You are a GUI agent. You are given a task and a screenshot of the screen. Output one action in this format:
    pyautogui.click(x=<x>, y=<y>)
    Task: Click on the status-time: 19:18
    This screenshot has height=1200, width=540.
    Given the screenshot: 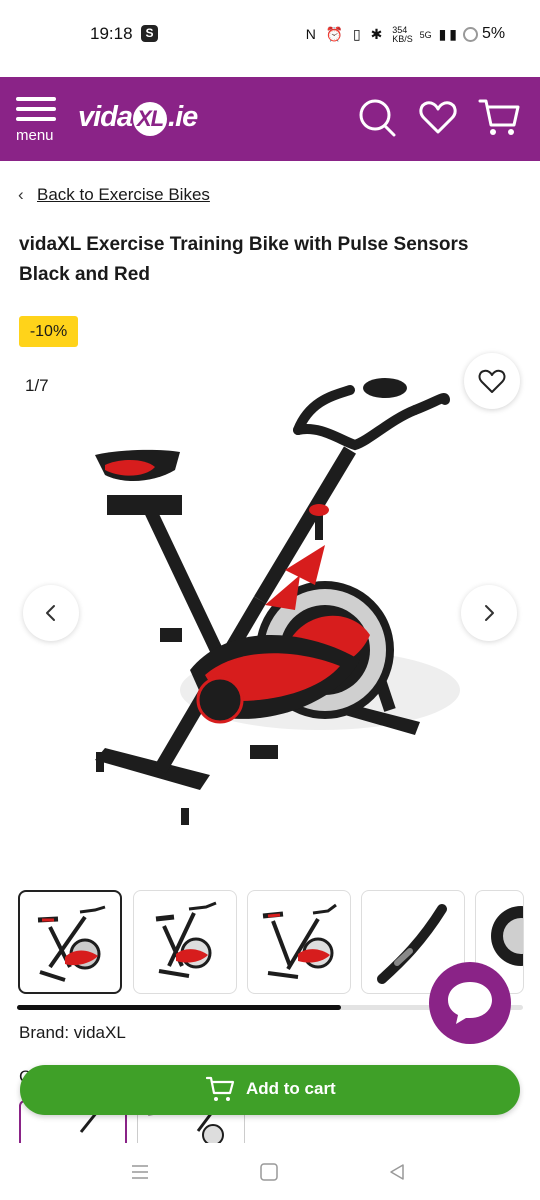 What is the action you would take?
    pyautogui.click(x=111, y=33)
    